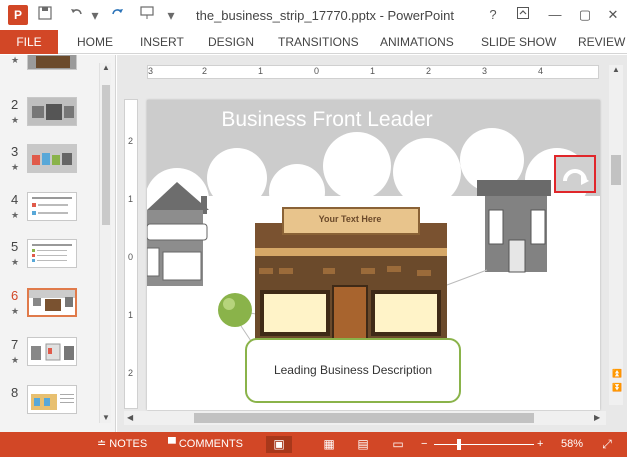 The width and height of the screenshot is (627, 457). Describe the element at coordinates (172, 444) in the screenshot. I see `comment-icon: ▀` at that location.